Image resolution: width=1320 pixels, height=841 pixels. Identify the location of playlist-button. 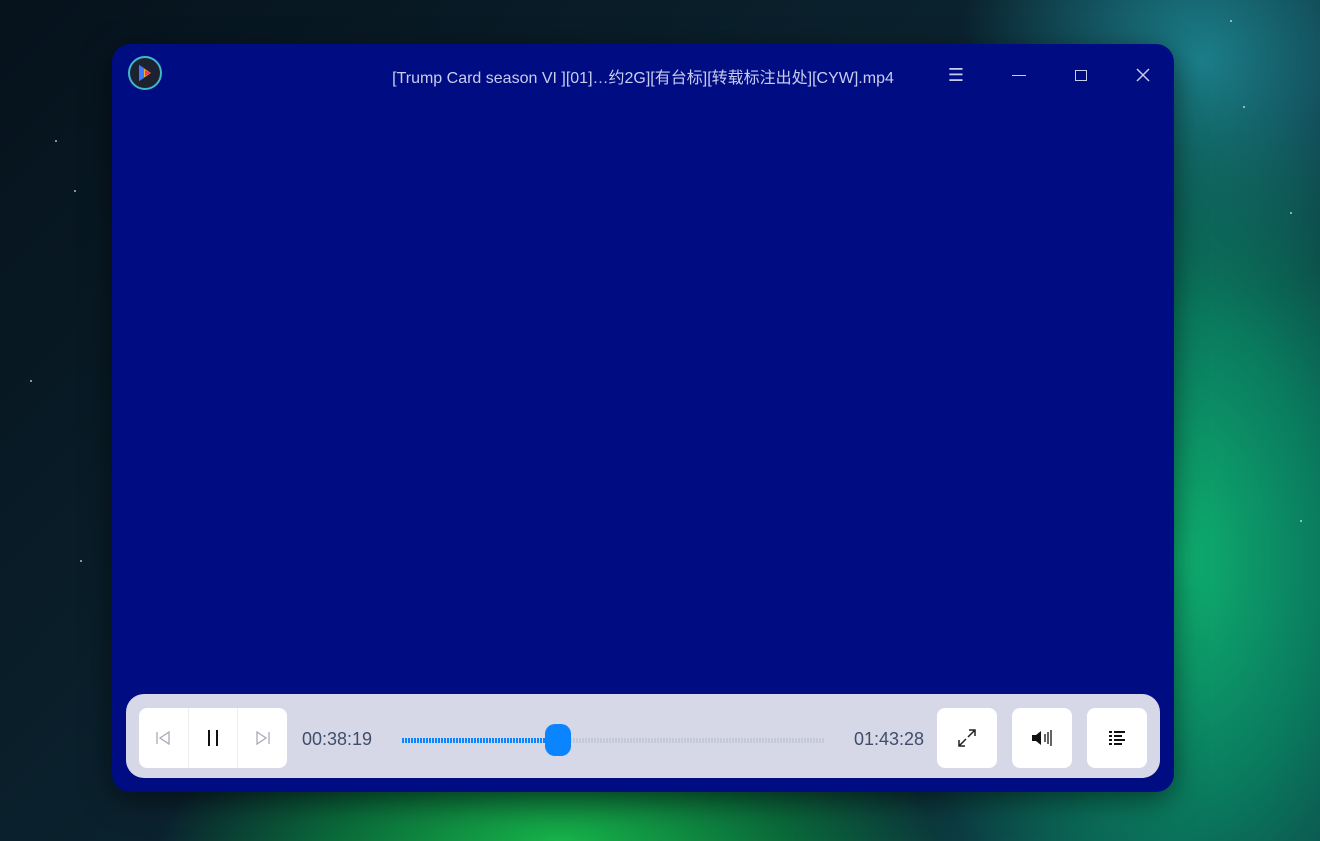
(1117, 738).